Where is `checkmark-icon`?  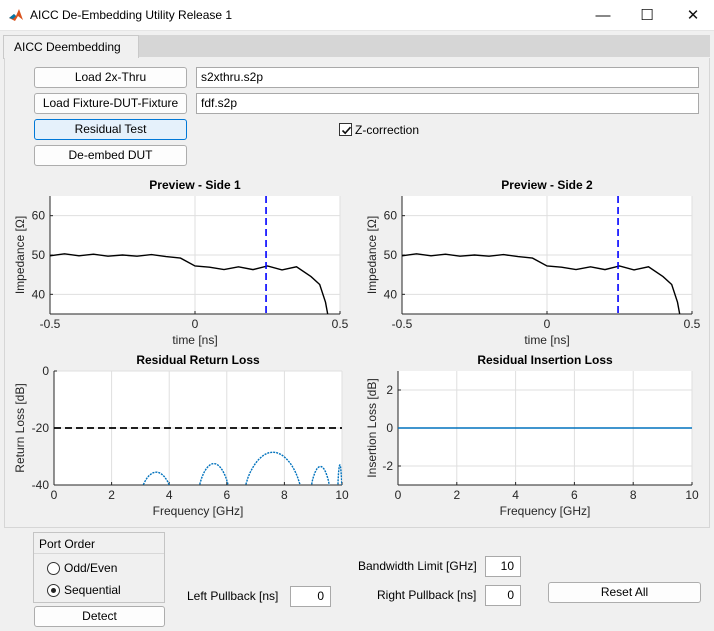
checkmark-icon is located at coordinates (346, 130).